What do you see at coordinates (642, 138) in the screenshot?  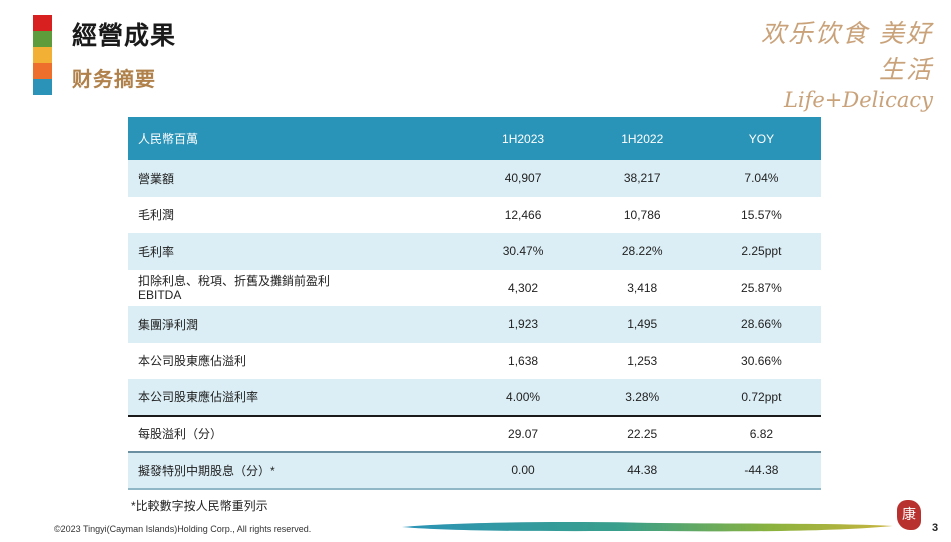 I see `header-1h2022: 1H2022` at bounding box center [642, 138].